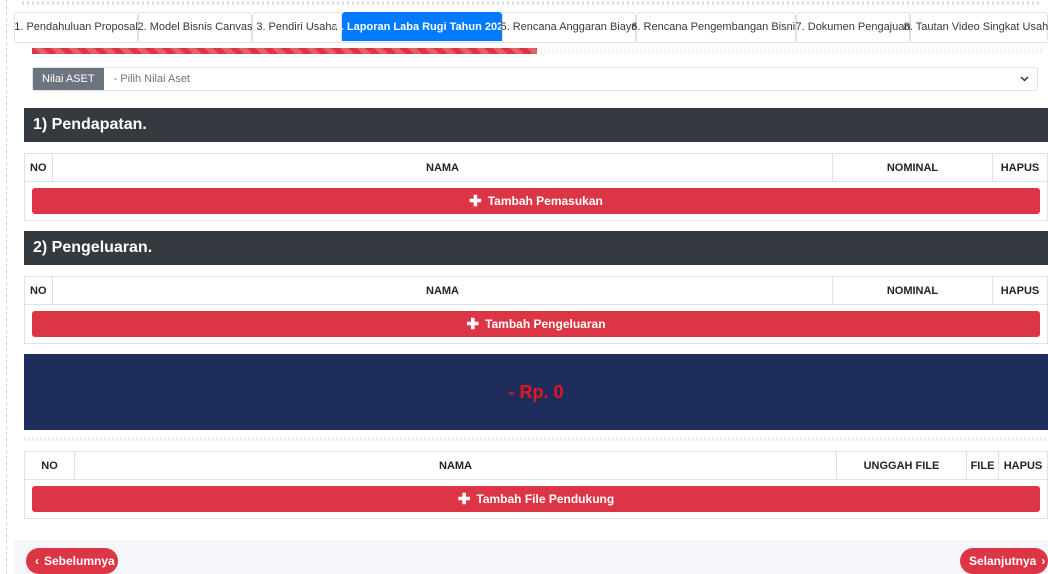  I want to click on page-edge-line, so click(6, 287).